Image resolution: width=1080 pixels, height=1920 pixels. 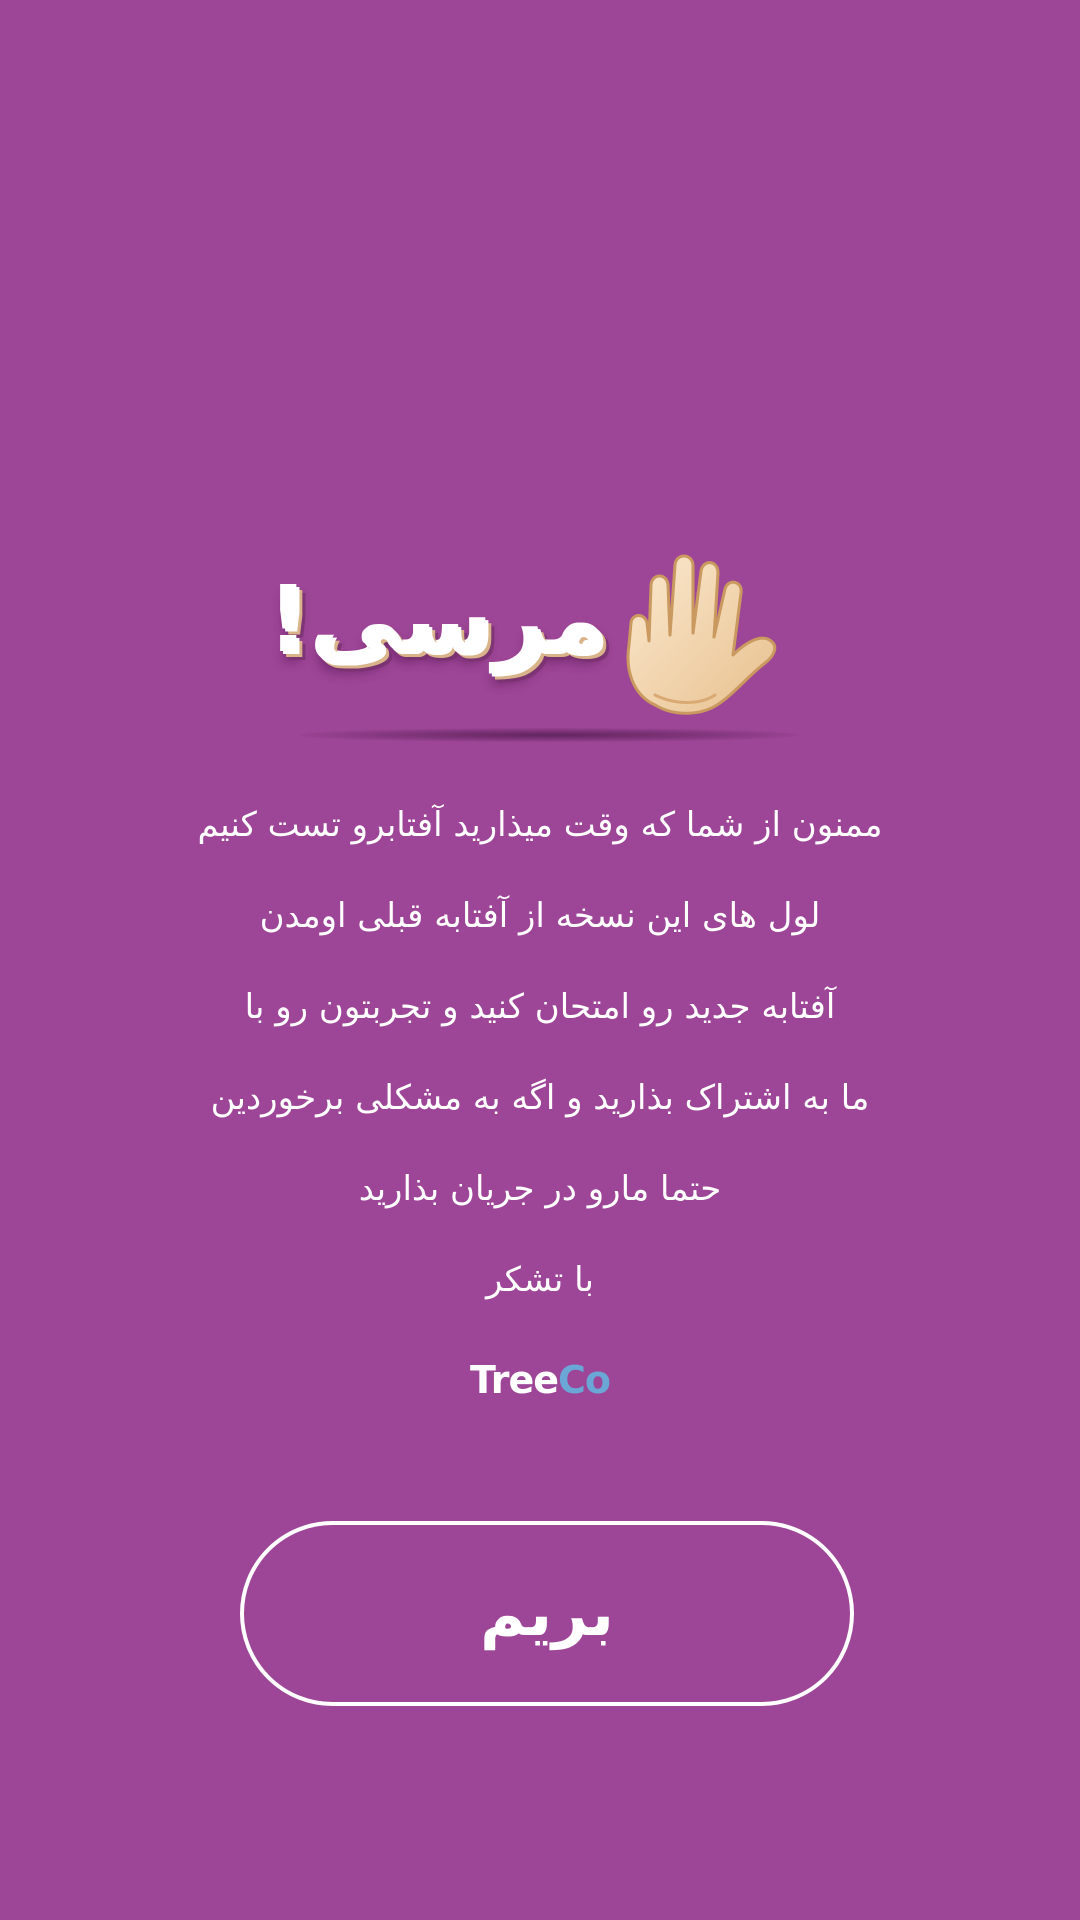 What do you see at coordinates (514, 1380) in the screenshot?
I see `brand-logo-part1: Tree` at bounding box center [514, 1380].